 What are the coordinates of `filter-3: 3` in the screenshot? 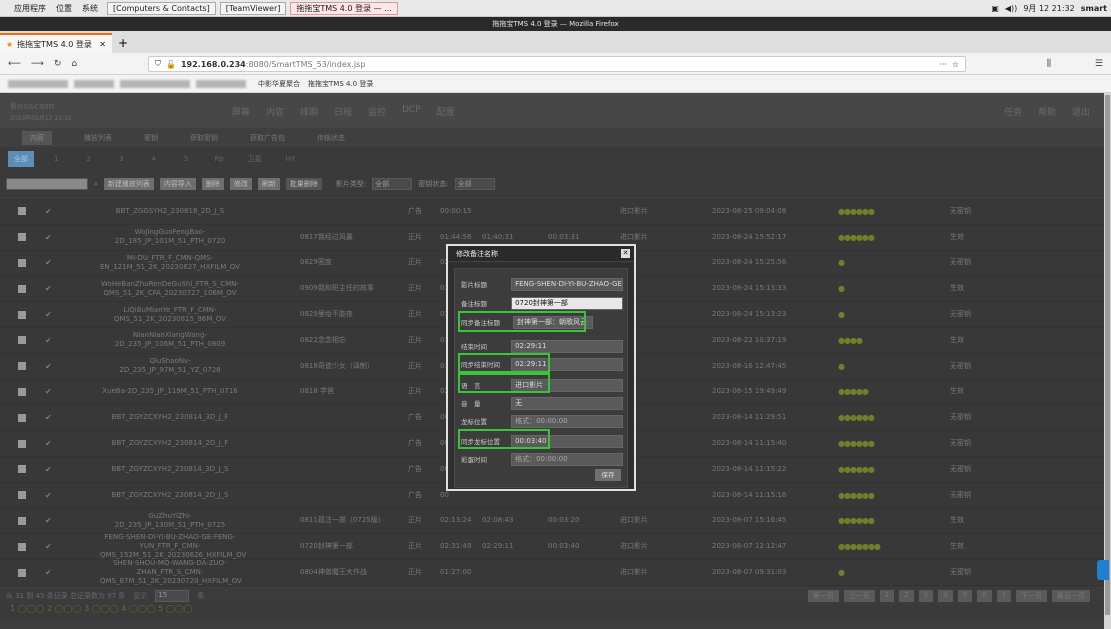 It's located at (121, 159).